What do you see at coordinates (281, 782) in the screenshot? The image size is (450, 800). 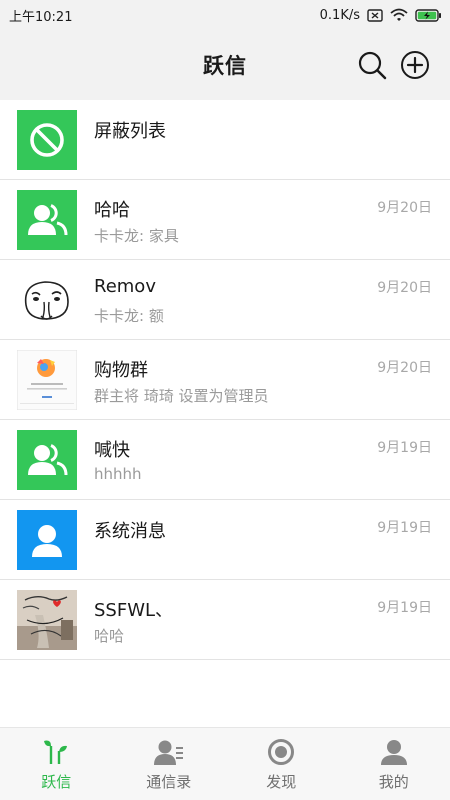 I see `tab-label: 发现` at bounding box center [281, 782].